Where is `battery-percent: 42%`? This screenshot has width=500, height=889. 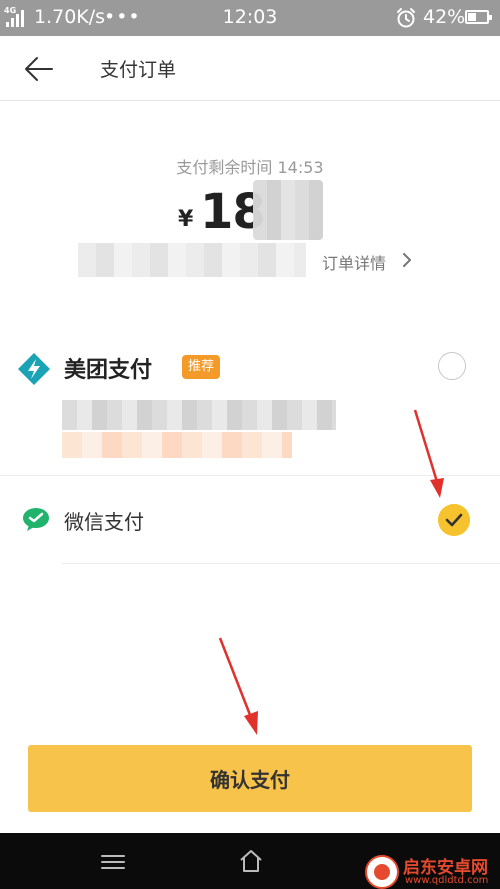 battery-percent: 42% is located at coordinates (444, 17).